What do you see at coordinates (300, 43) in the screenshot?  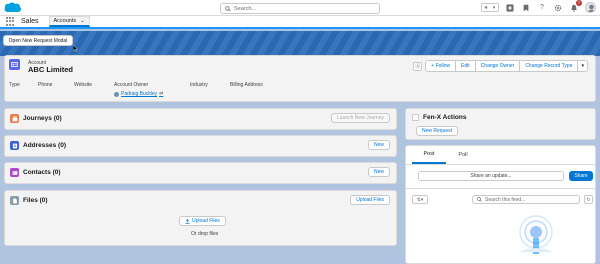 I see `header-background-pattern` at bounding box center [300, 43].